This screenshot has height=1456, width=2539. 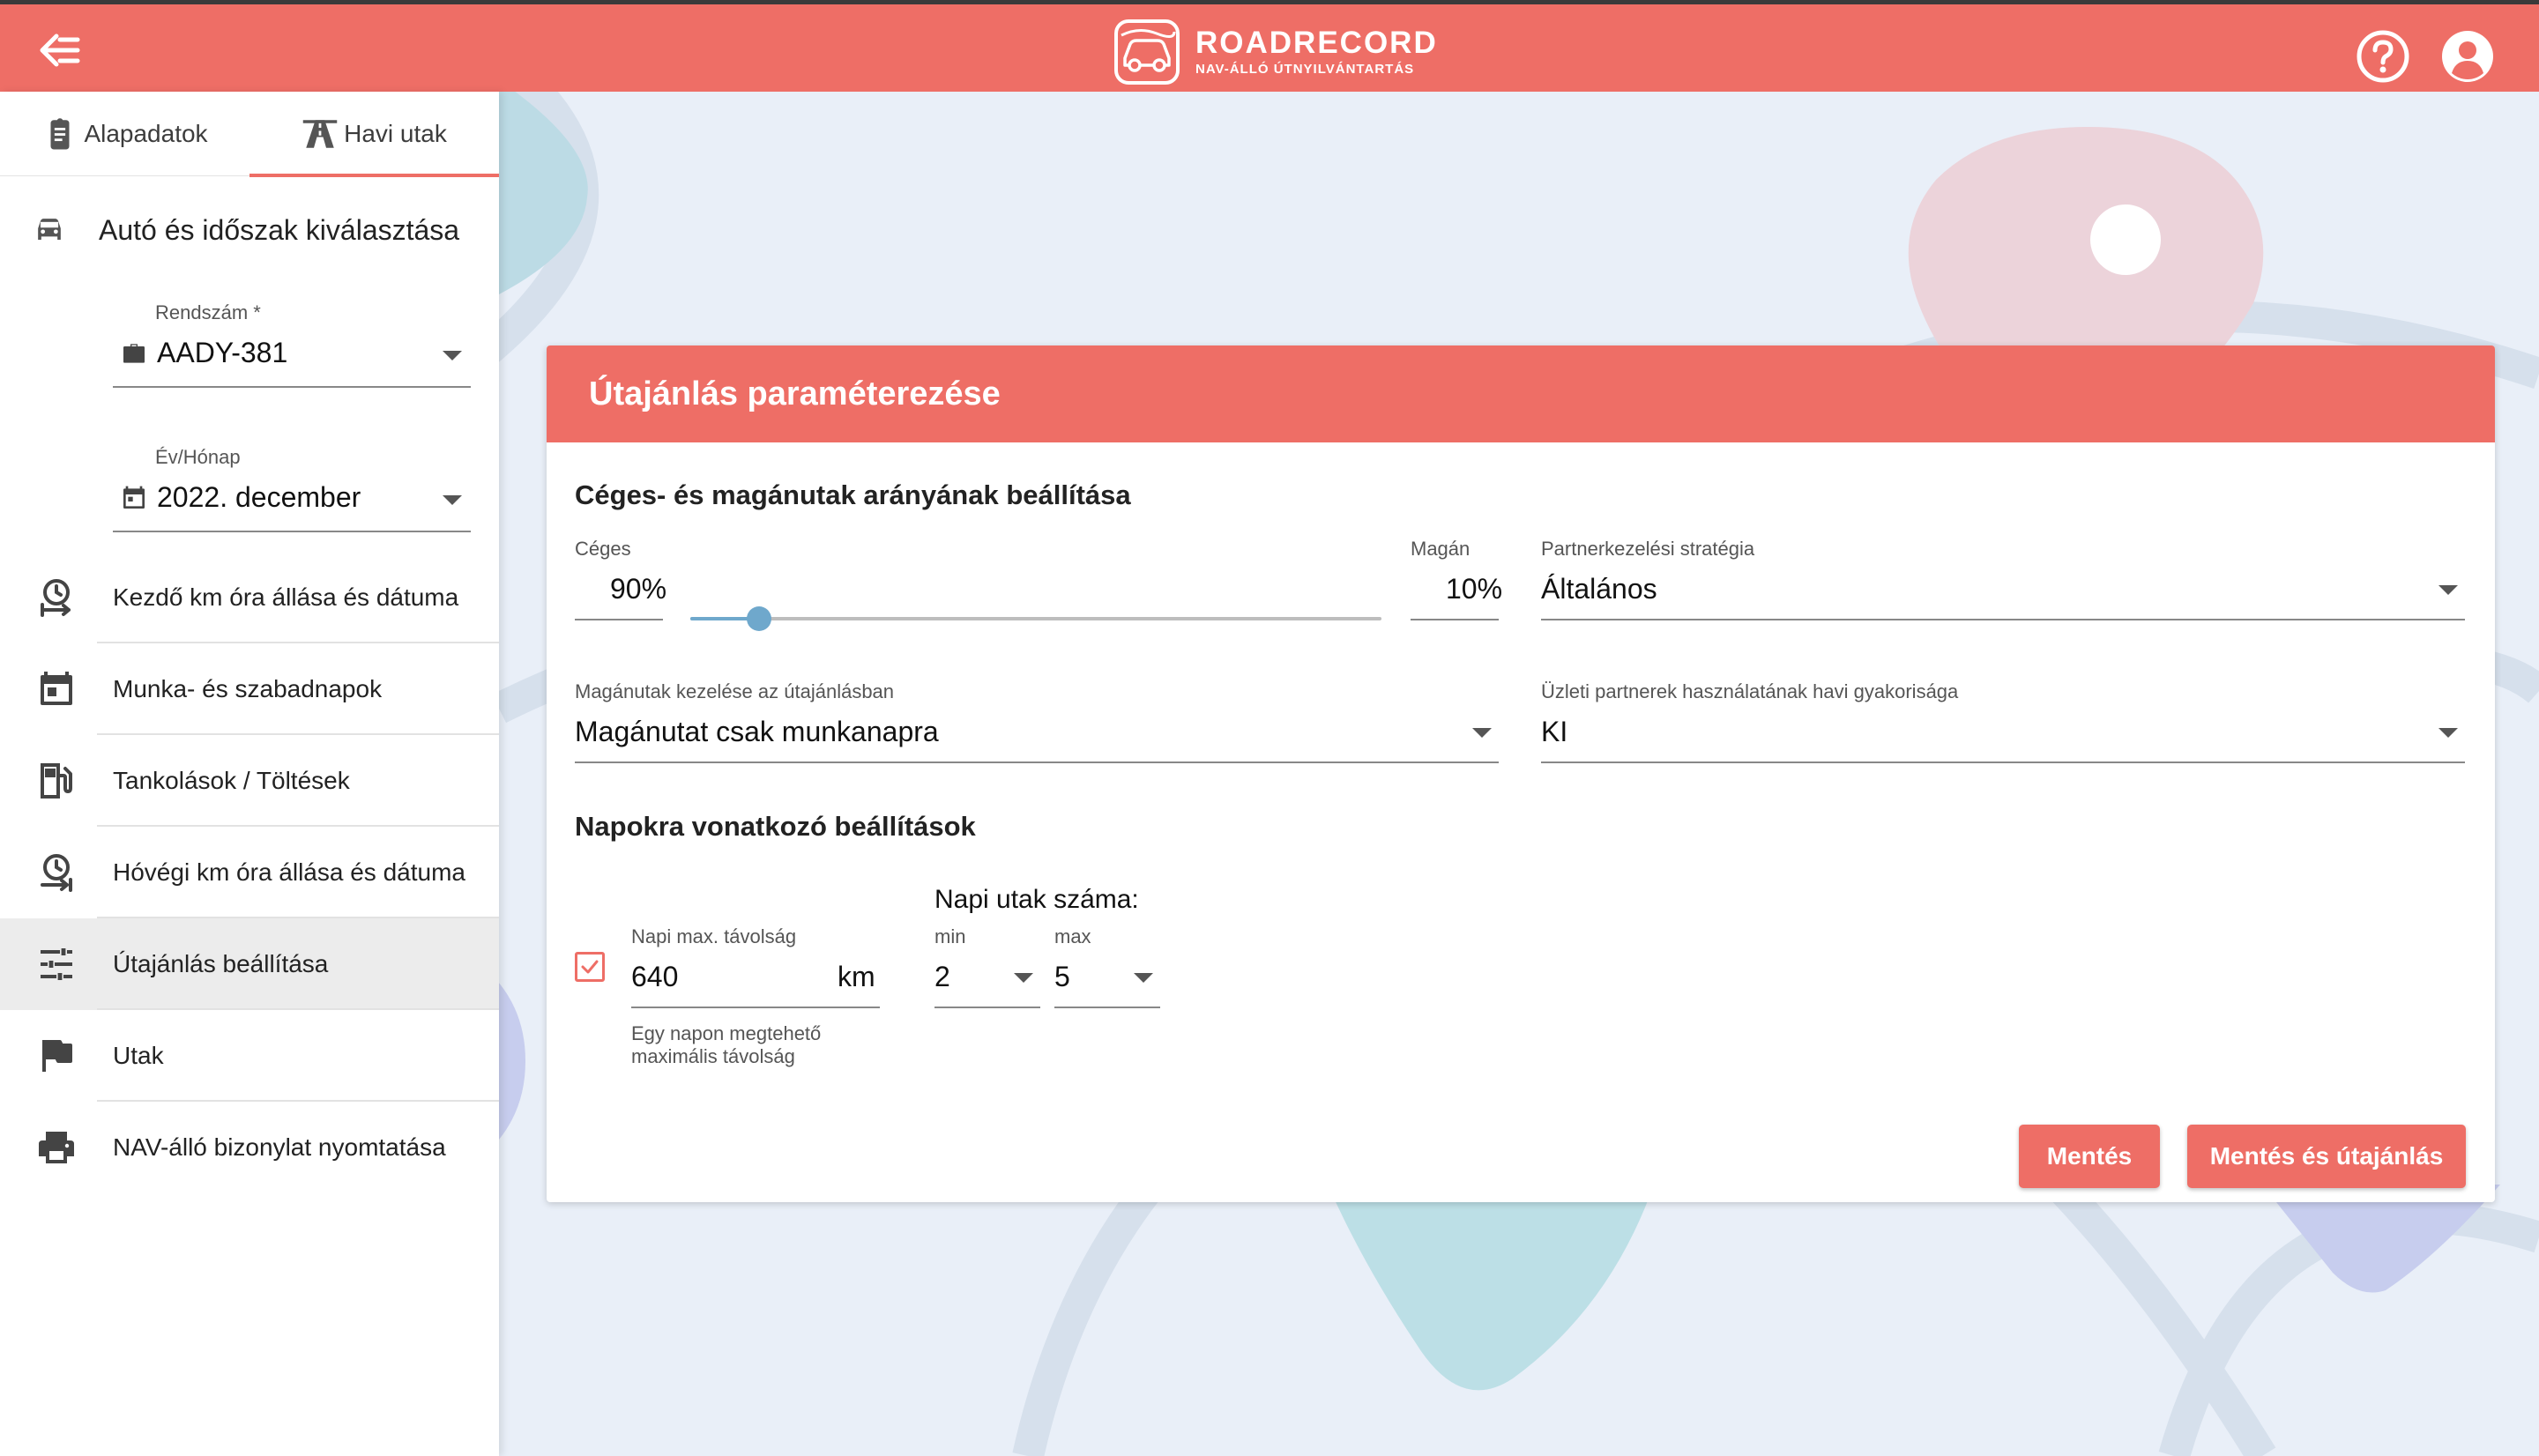 I want to click on sidebar-item-print: NAV-álló bizonylat nyomtatása, so click(x=249, y=1147).